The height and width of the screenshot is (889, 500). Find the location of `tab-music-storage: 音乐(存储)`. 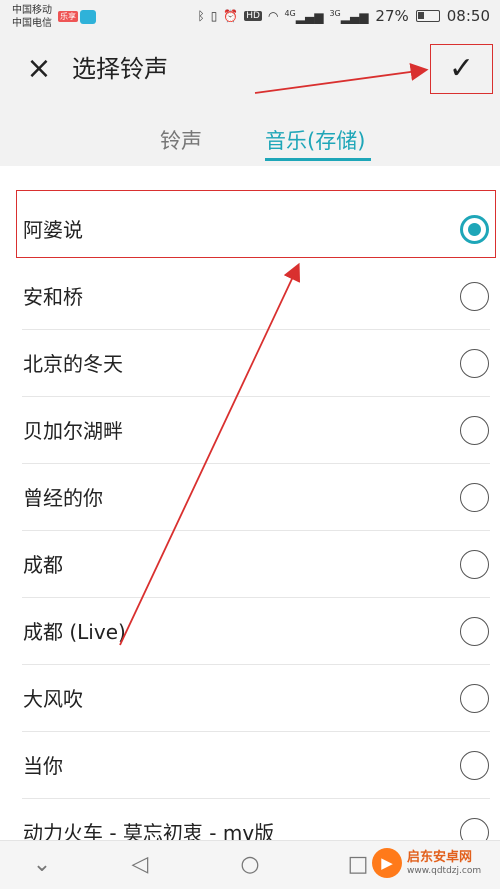

tab-music-storage: 音乐(存储) is located at coordinates (315, 141).